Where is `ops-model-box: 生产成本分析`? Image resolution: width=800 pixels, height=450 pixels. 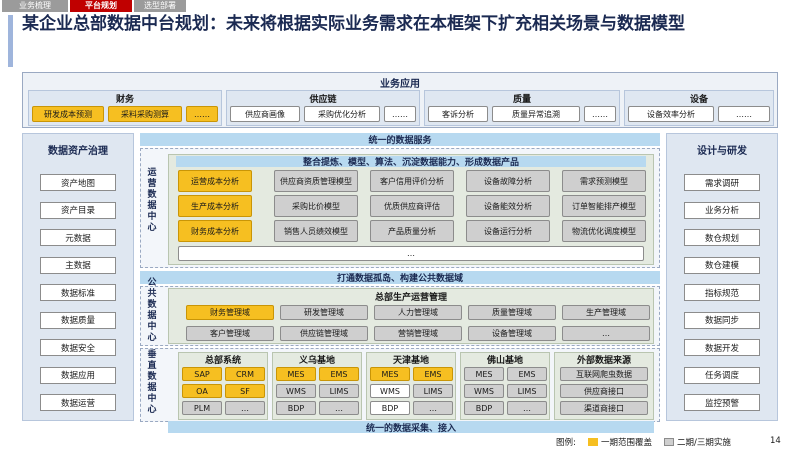
ops-model-box: 生产成本分析 is located at coordinates (215, 206).